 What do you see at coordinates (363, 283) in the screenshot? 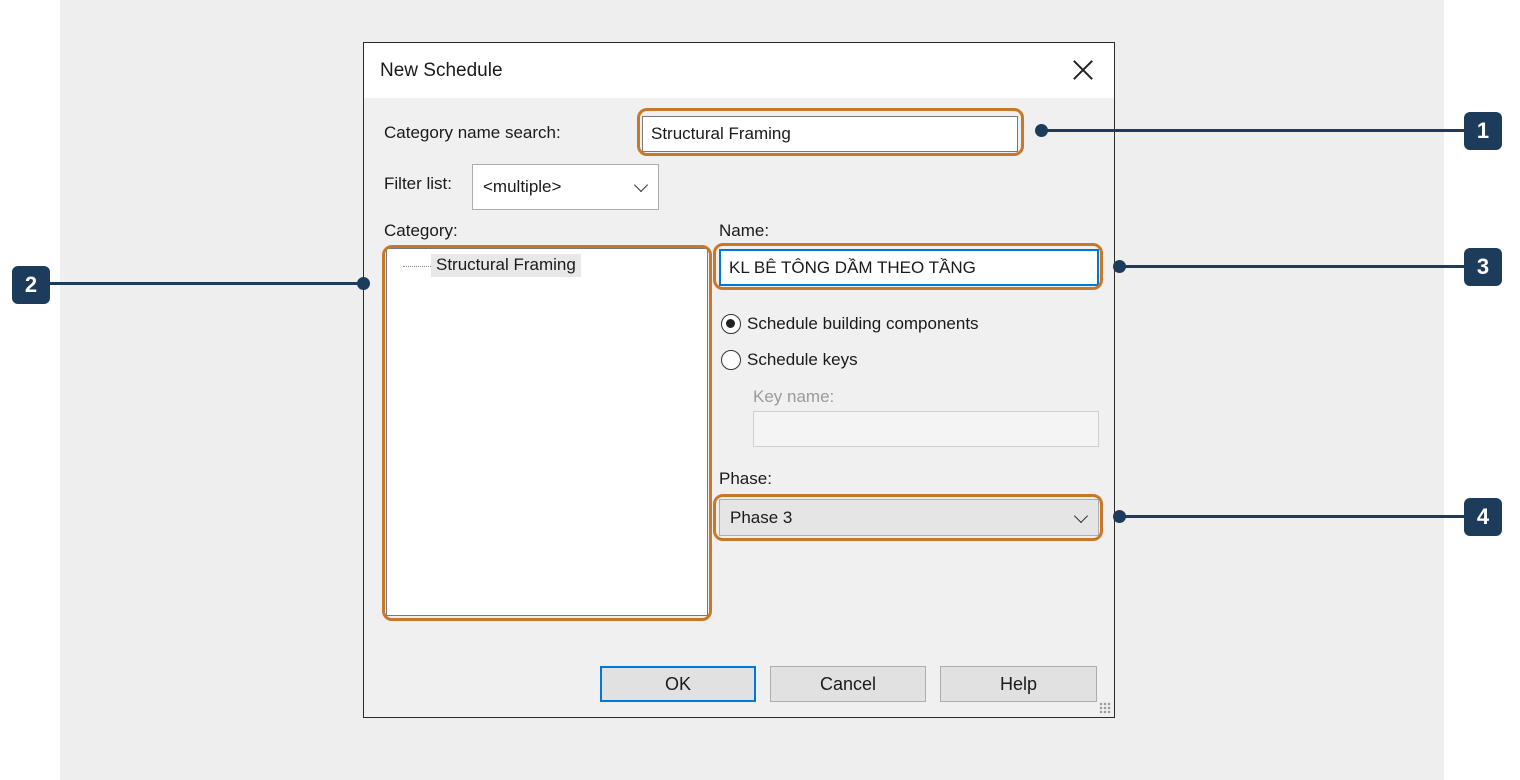
I see `callout-2-dot` at bounding box center [363, 283].